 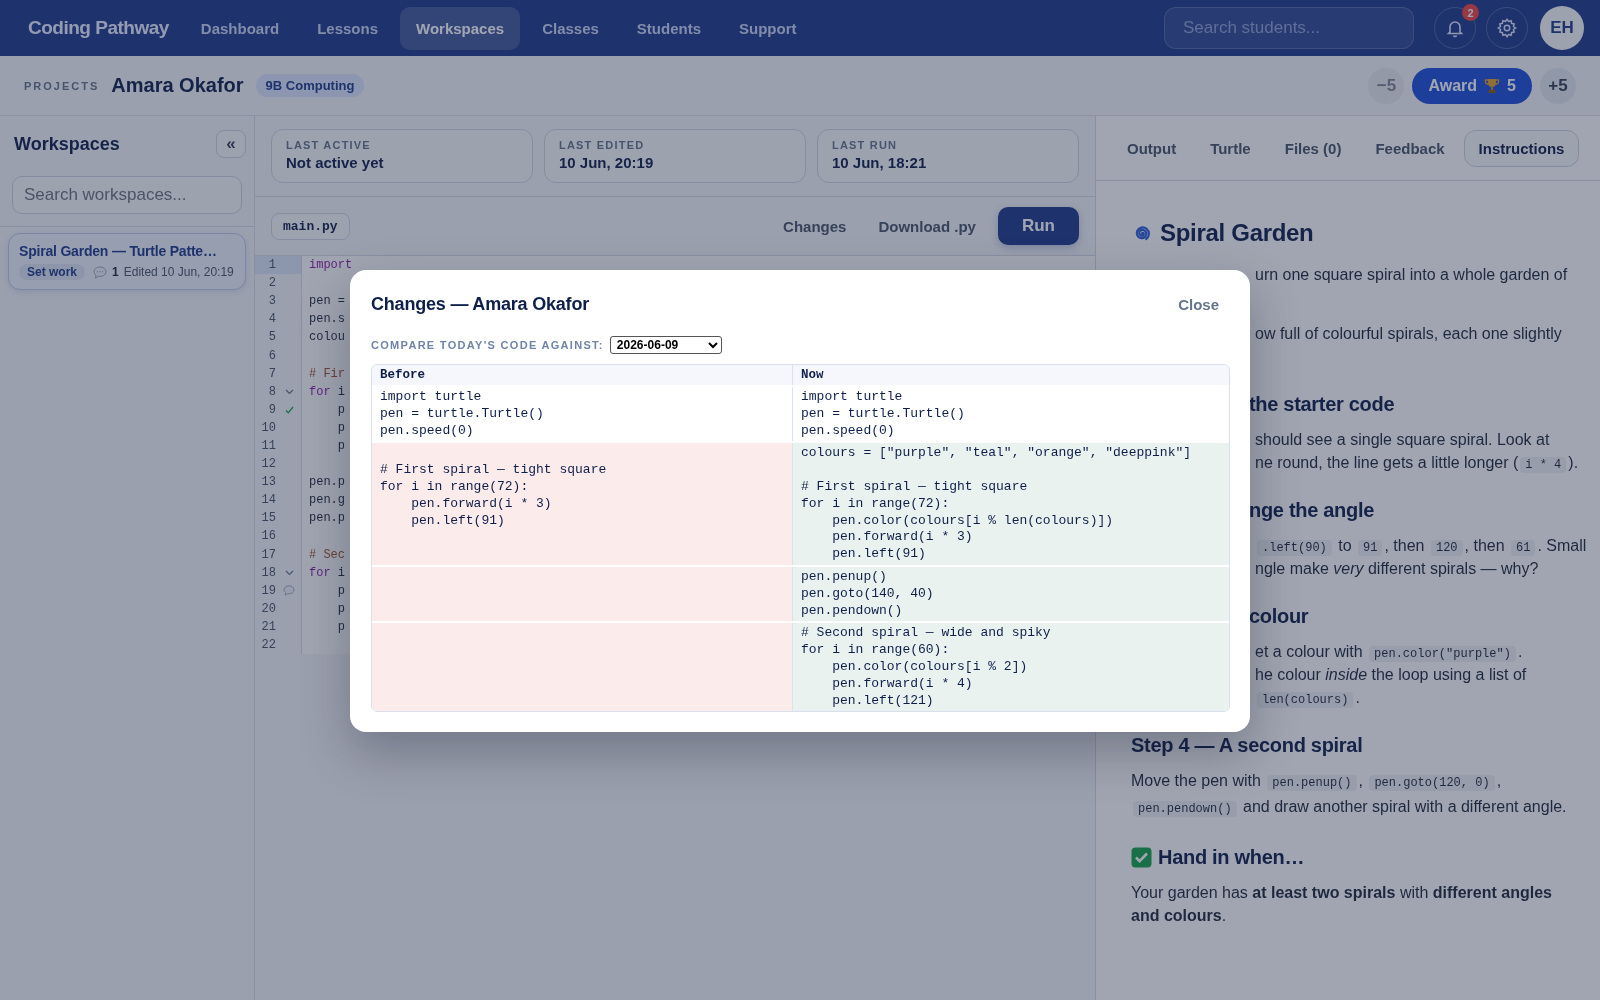 What do you see at coordinates (1402, 440) in the screenshot?
I see `instruction-text: should see a single square spiral. Look at` at bounding box center [1402, 440].